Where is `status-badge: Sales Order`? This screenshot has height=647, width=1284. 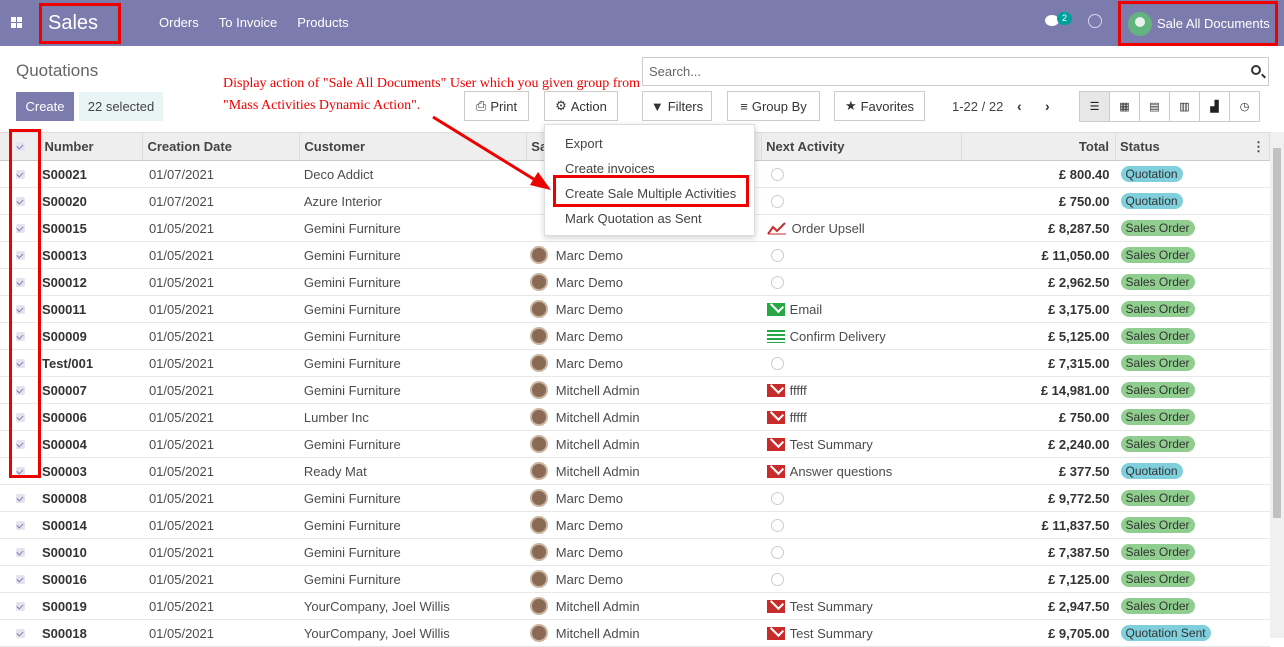 status-badge: Sales Order is located at coordinates (1157, 417).